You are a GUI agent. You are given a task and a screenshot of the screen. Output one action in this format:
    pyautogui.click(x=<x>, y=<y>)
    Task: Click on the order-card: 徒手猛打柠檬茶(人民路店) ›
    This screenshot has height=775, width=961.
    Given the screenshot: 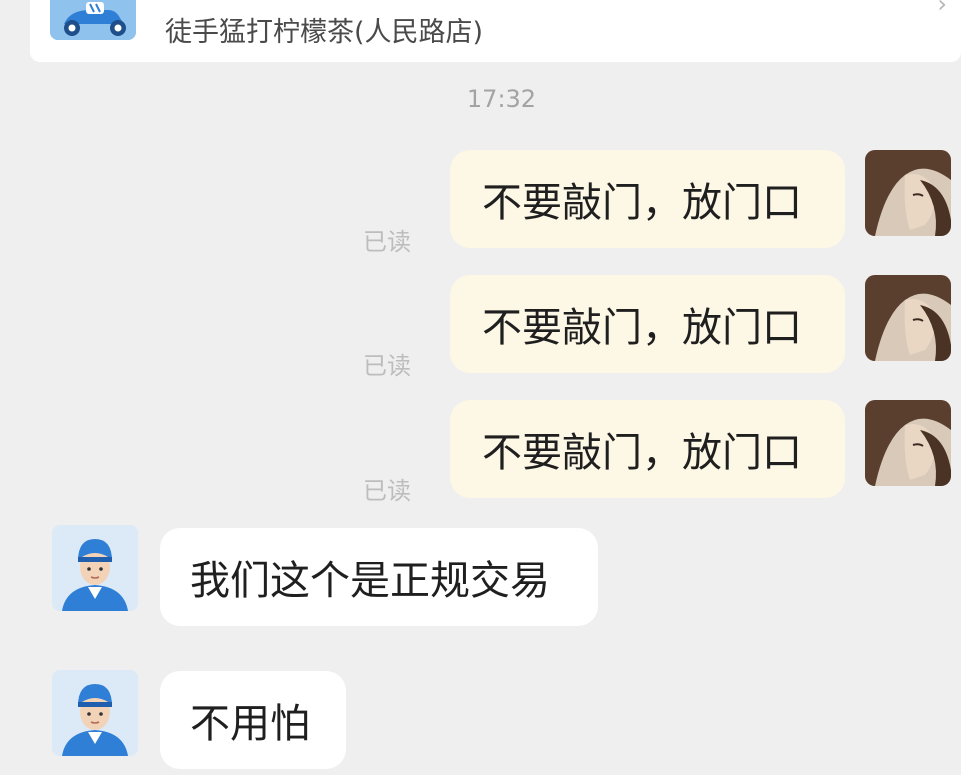 What is the action you would take?
    pyautogui.click(x=495, y=31)
    